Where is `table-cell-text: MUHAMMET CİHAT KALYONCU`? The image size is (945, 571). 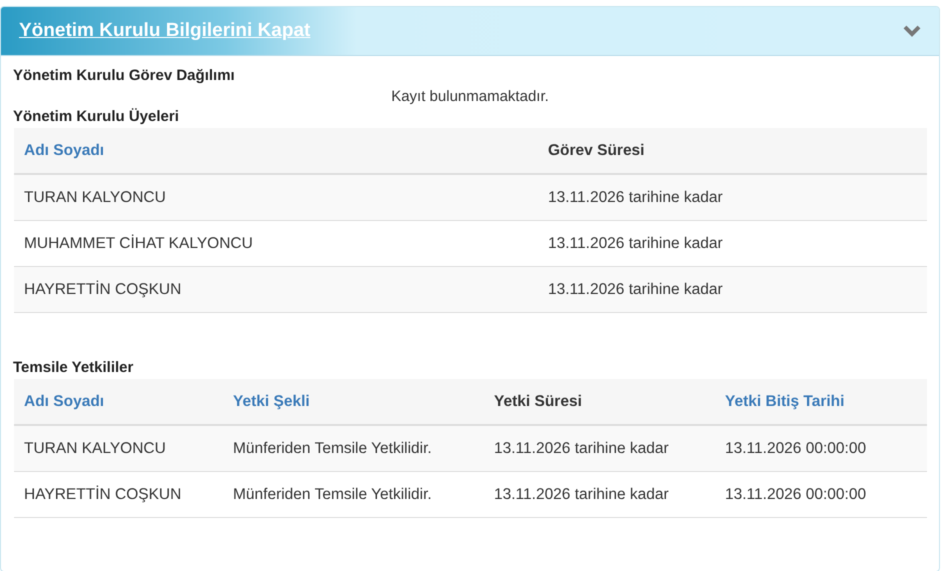 table-cell-text: MUHAMMET CİHAT KALYONCU is located at coordinates (138, 243).